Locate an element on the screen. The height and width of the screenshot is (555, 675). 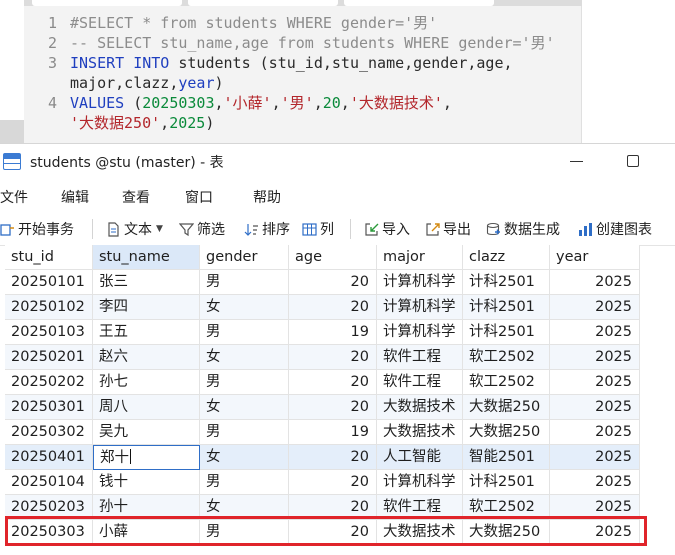
menu-edit: 编辑 is located at coordinates (75, 197).